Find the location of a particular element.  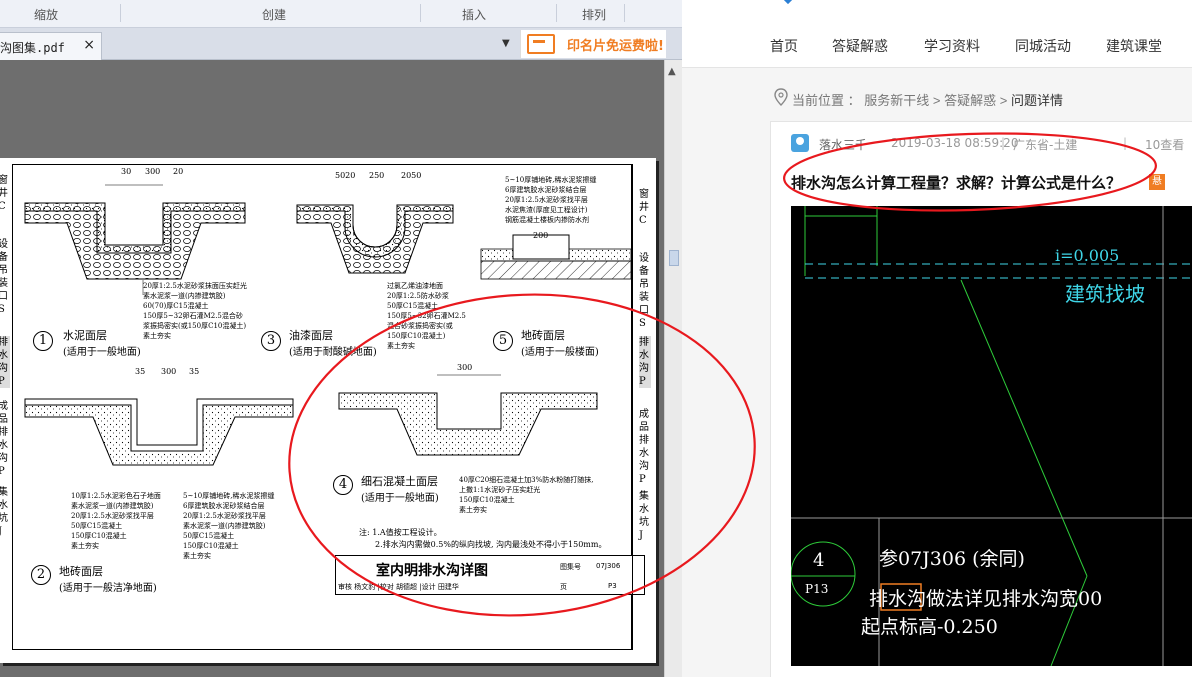

dimension-label: 5020 is located at coordinates (345, 175).